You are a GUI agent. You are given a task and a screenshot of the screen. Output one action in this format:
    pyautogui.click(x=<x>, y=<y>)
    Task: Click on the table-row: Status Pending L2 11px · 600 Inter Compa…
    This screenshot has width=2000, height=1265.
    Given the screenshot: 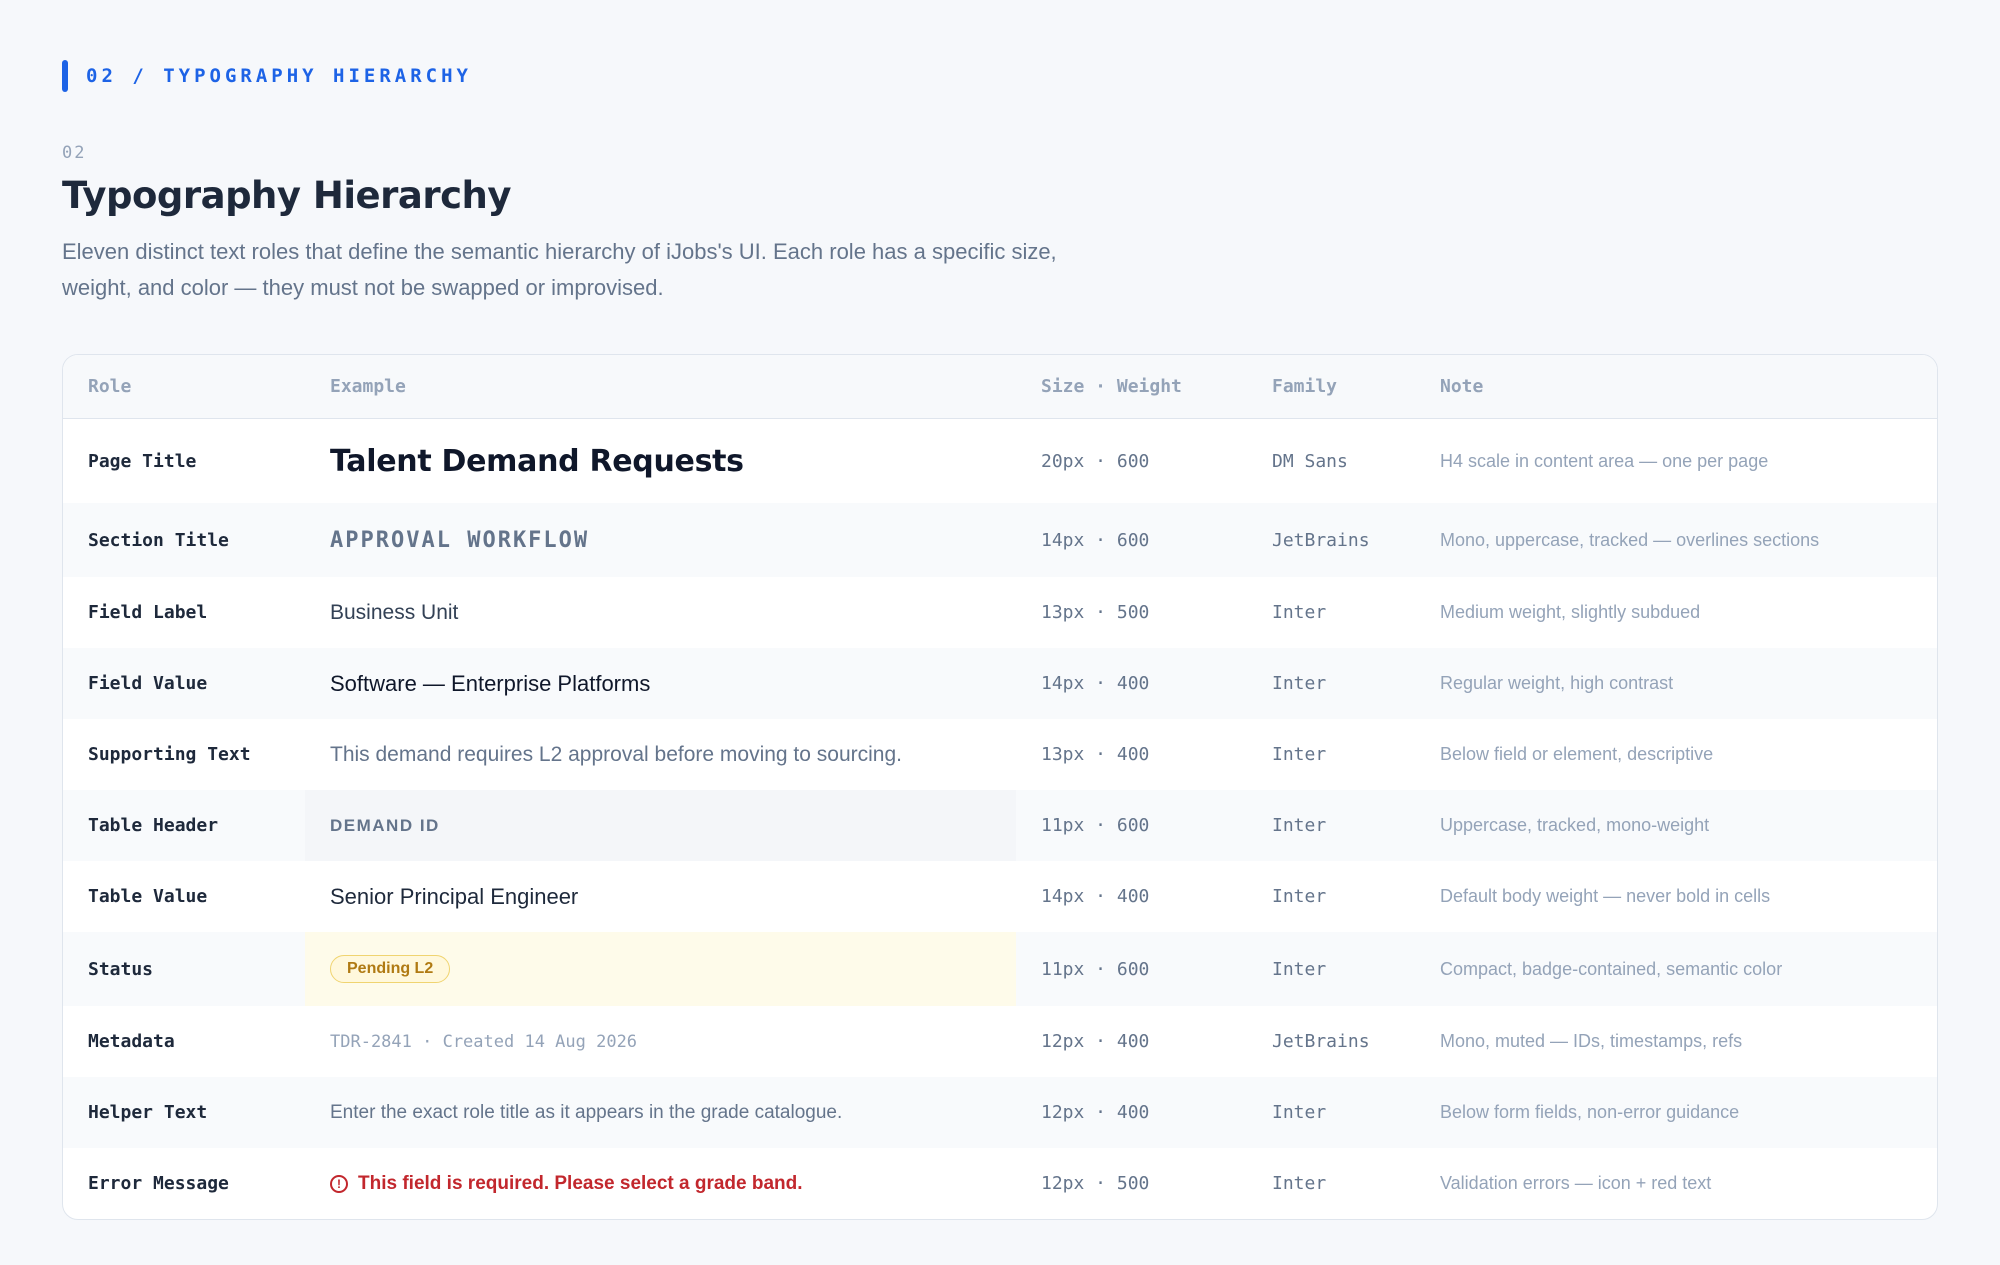 What is the action you would take?
    pyautogui.click(x=1000, y=969)
    